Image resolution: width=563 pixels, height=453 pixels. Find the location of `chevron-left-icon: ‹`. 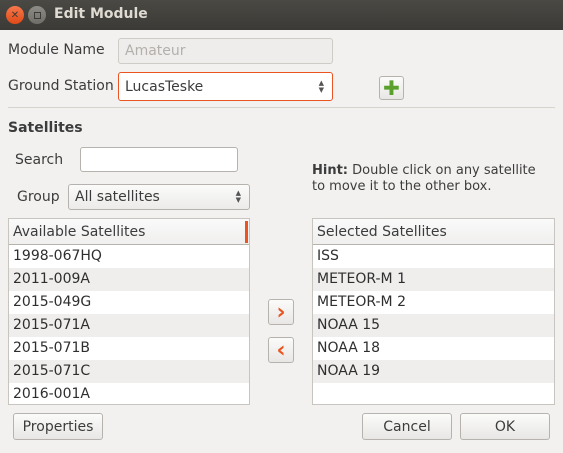

chevron-left-icon: ‹ is located at coordinates (281, 350).